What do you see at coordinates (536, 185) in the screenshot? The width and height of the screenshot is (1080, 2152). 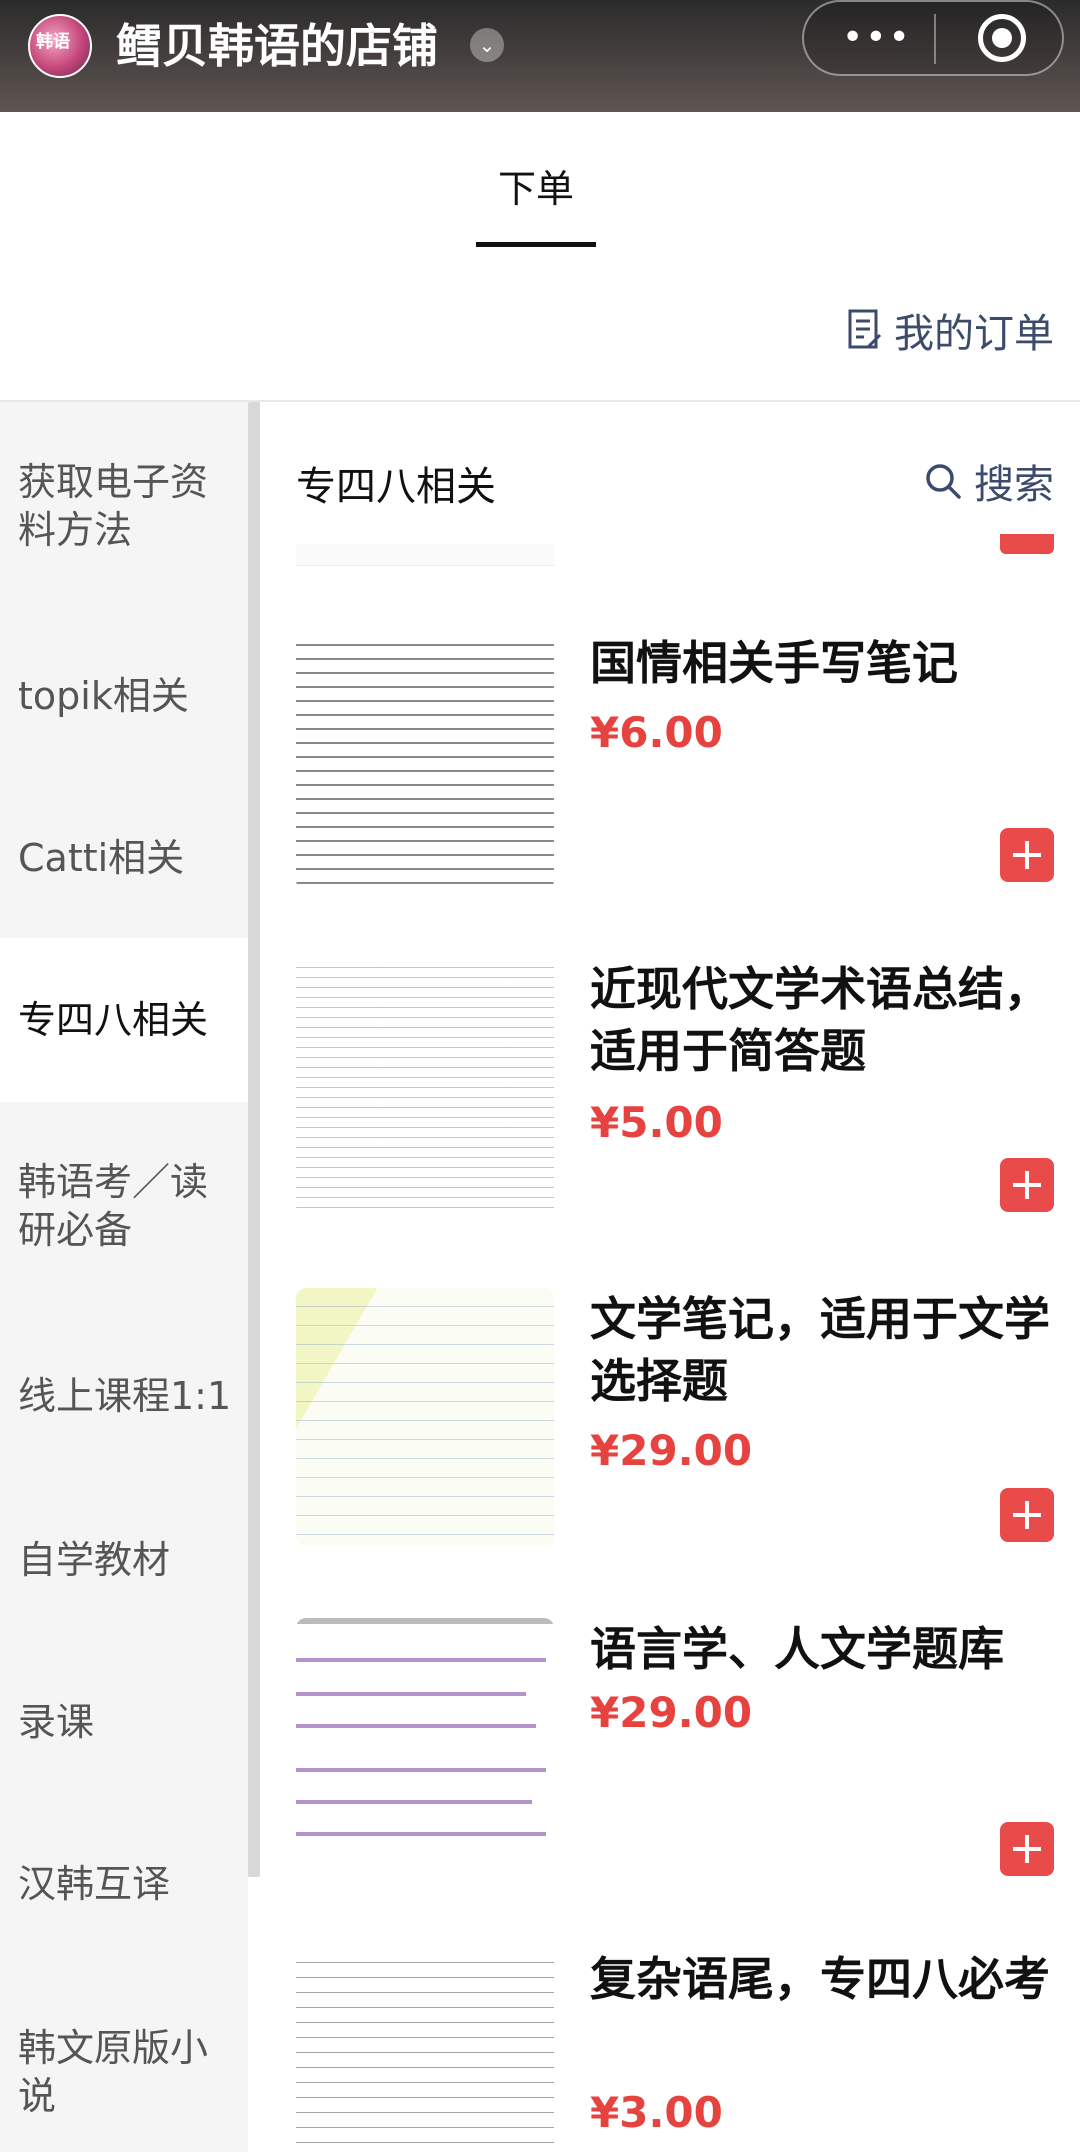 I see `tab-order: 下单` at bounding box center [536, 185].